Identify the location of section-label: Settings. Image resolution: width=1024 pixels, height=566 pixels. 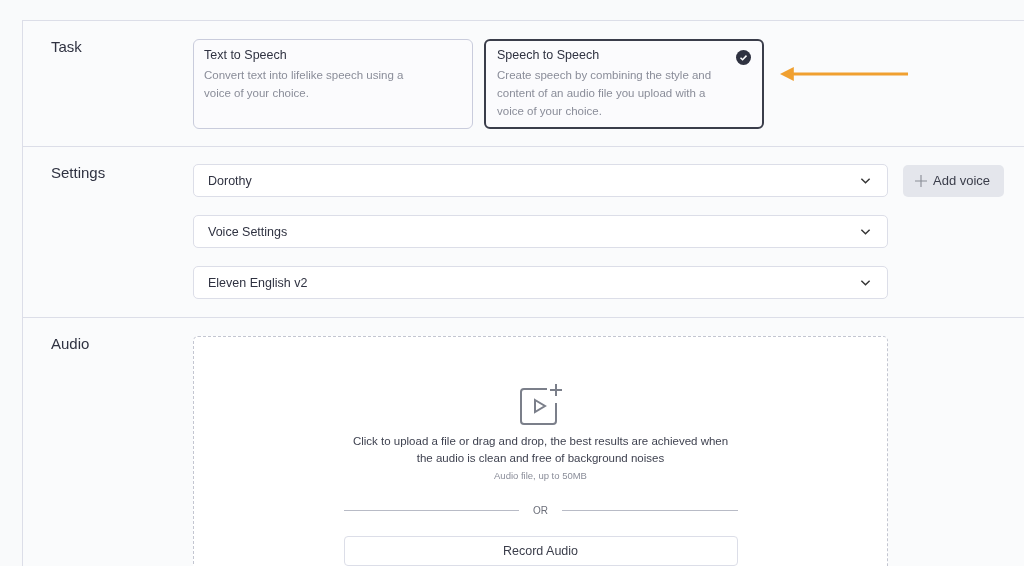
(78, 173).